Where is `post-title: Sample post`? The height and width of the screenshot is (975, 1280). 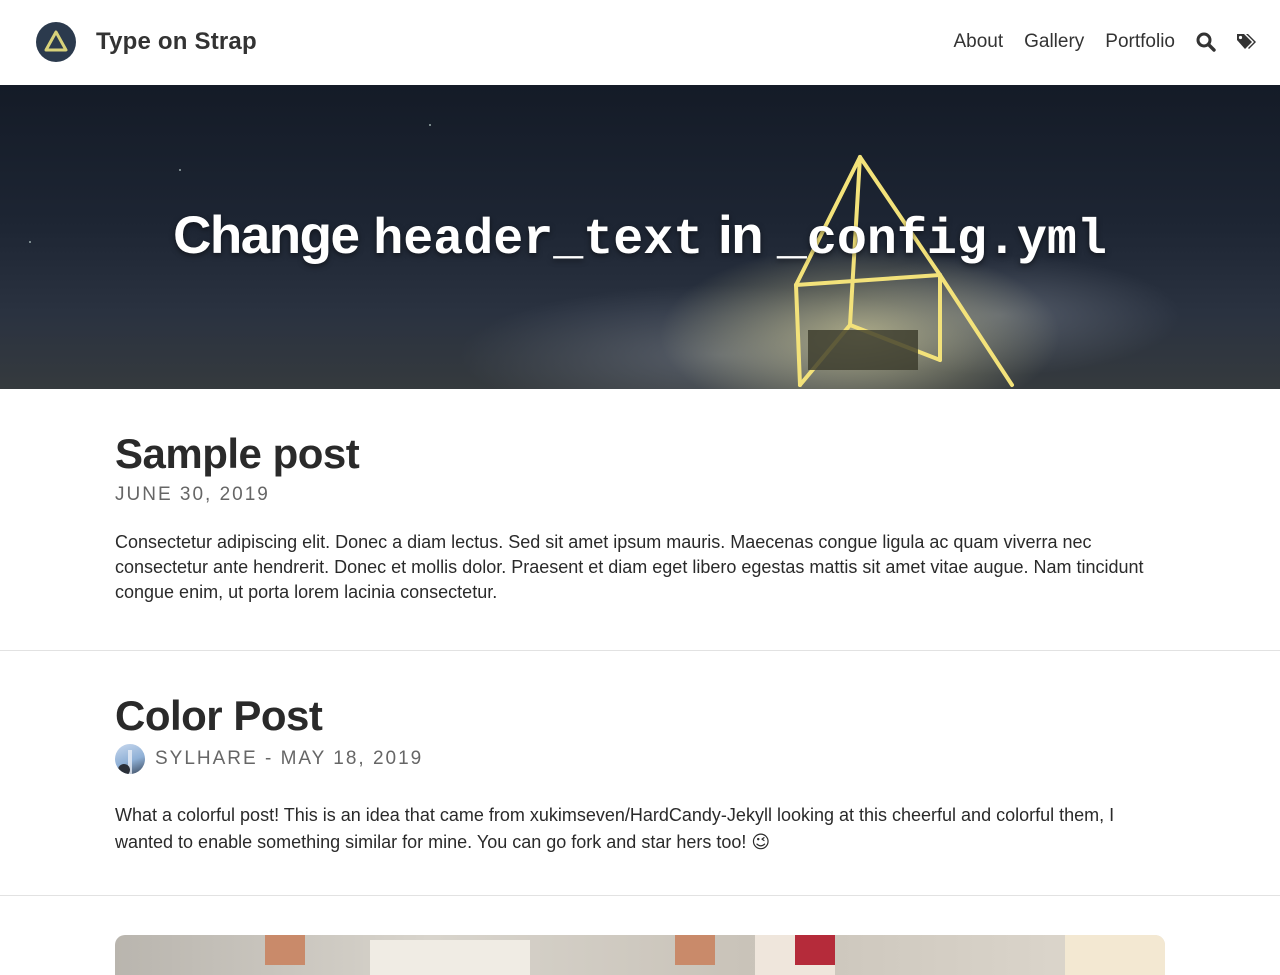 post-title: Sample post is located at coordinates (640, 454).